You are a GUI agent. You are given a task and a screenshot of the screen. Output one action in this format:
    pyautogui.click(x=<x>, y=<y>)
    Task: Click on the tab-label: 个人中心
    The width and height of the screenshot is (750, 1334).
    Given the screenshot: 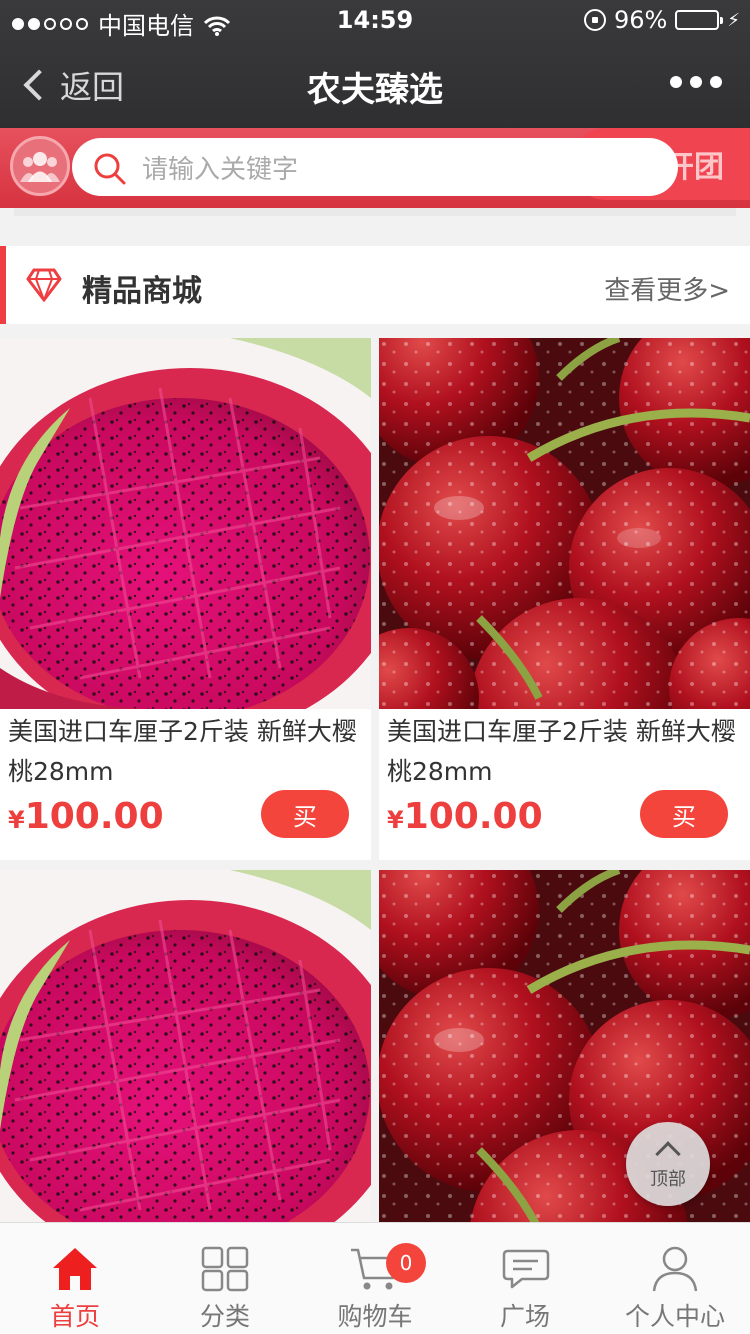 What is the action you would take?
    pyautogui.click(x=674, y=1316)
    